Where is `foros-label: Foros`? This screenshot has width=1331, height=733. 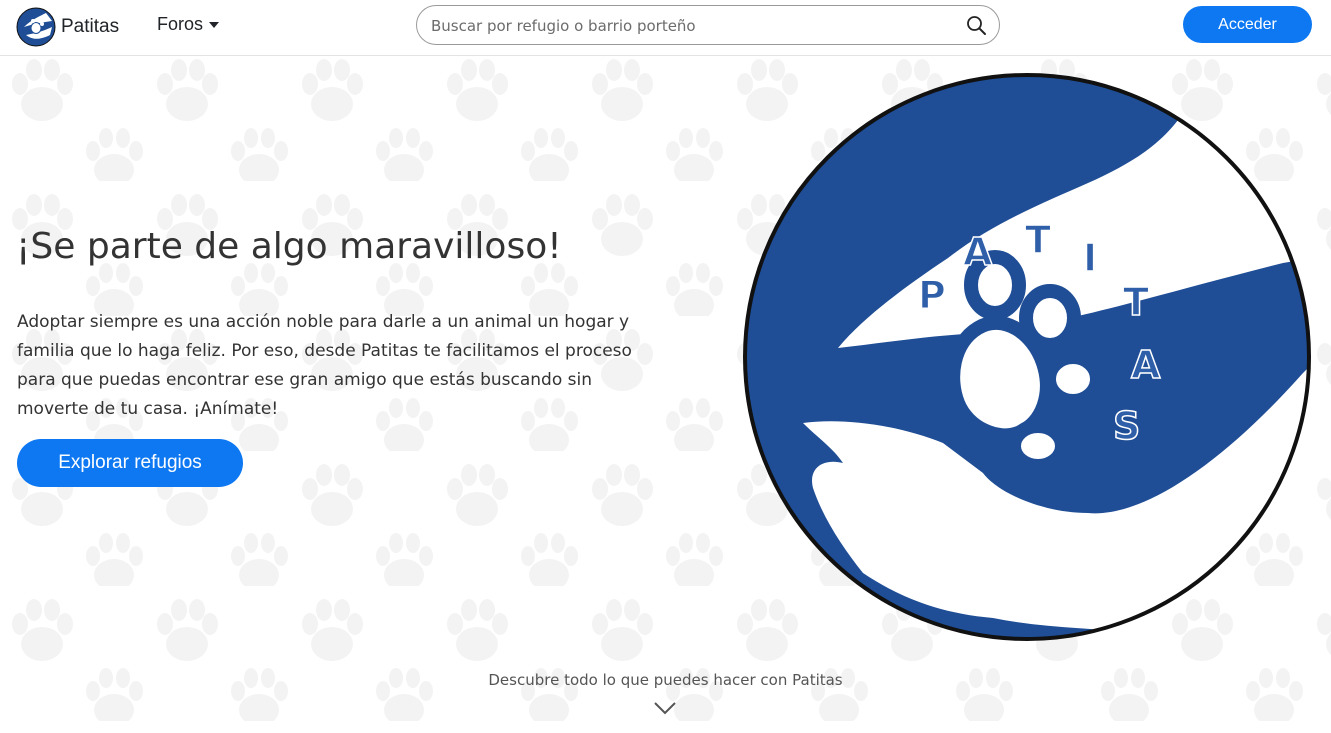 foros-label: Foros is located at coordinates (180, 24).